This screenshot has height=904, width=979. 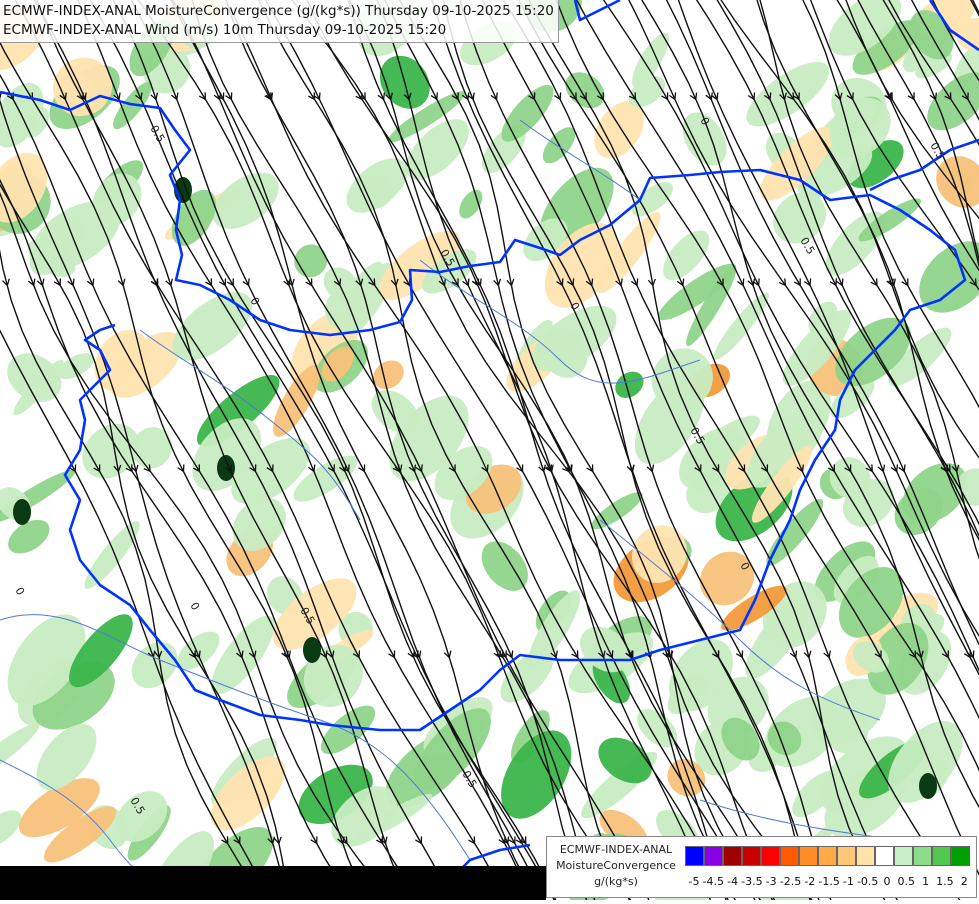 What do you see at coordinates (964, 881) in the screenshot?
I see `legend-tick: 2` at bounding box center [964, 881].